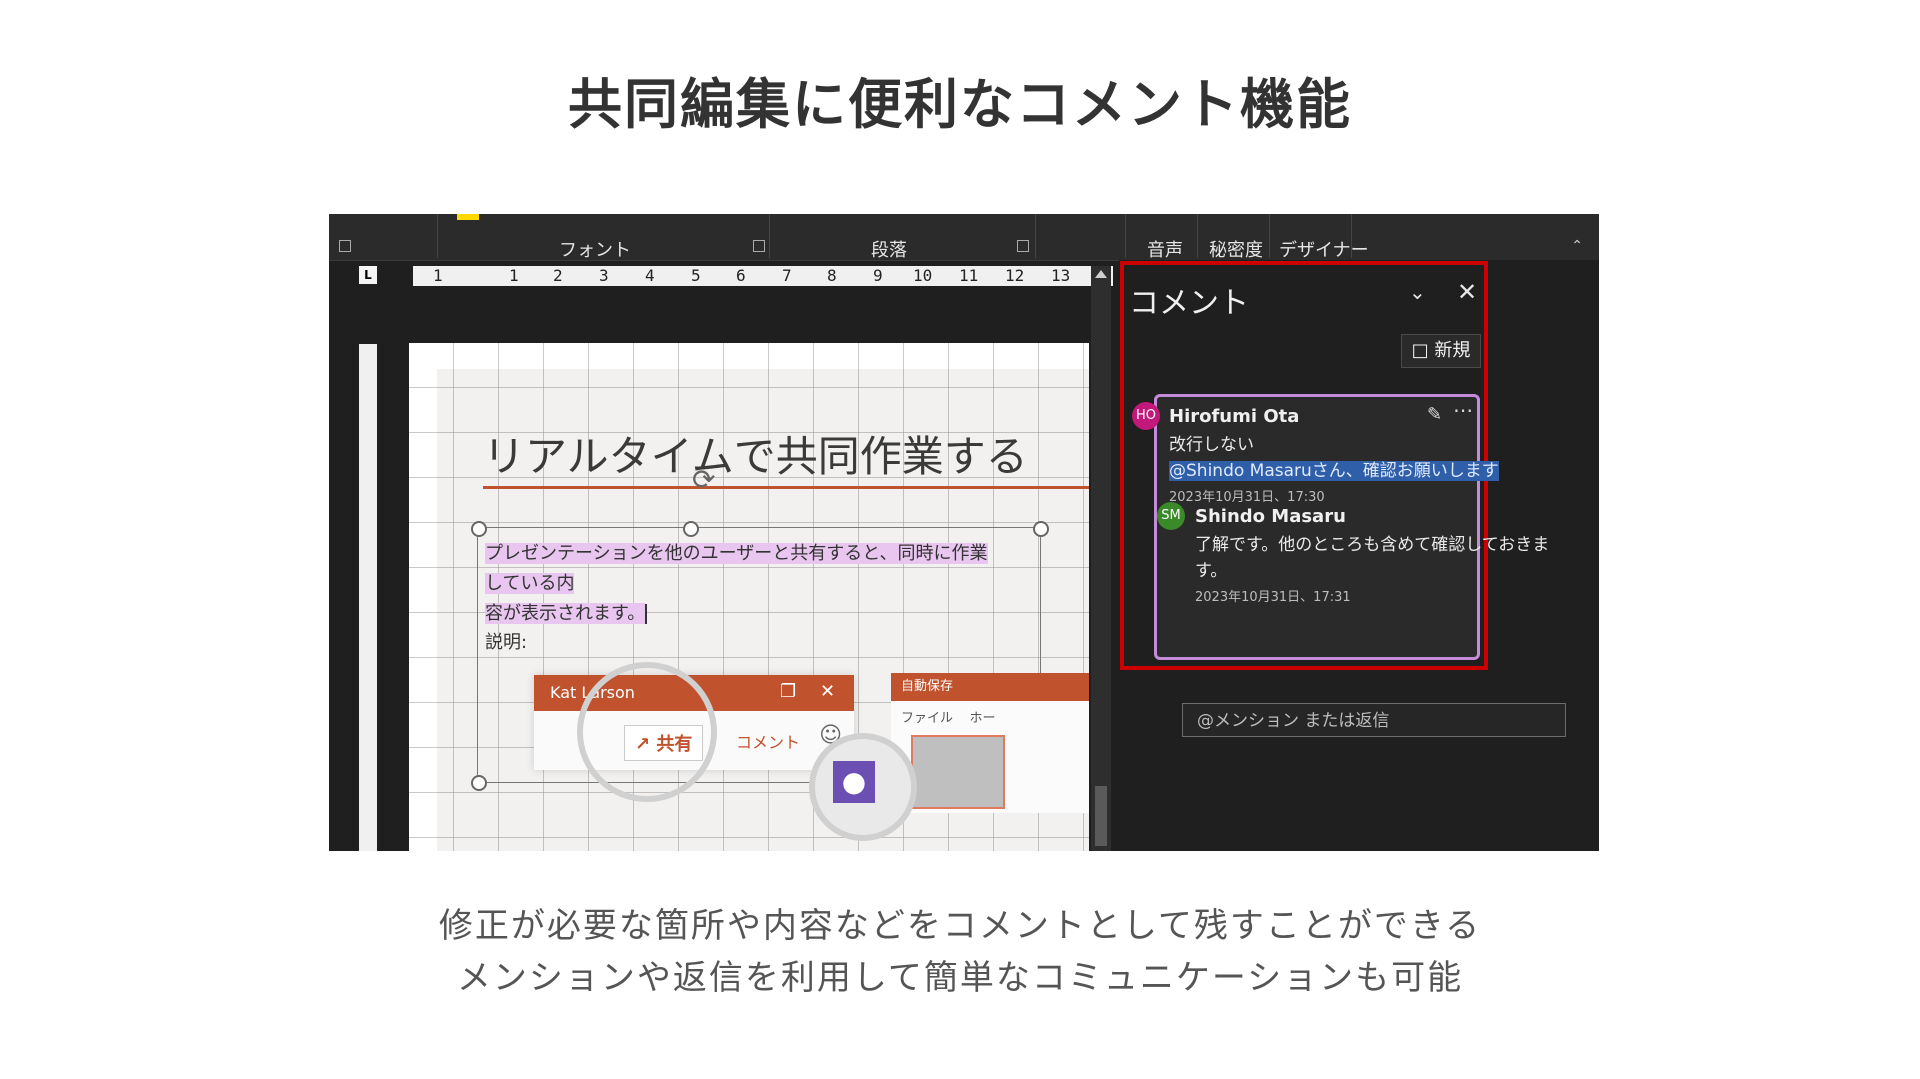 The width and height of the screenshot is (1920, 1079). I want to click on ruler-number: 7, so click(787, 275).